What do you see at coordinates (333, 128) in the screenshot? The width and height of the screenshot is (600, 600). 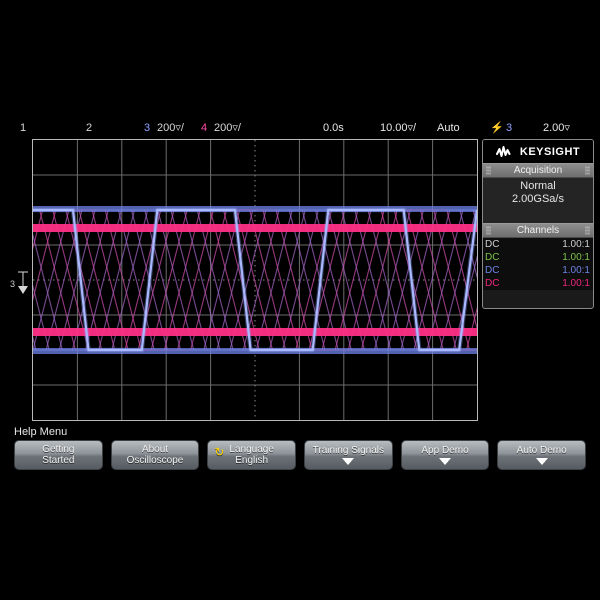 I see `status-delay: 0.0s` at bounding box center [333, 128].